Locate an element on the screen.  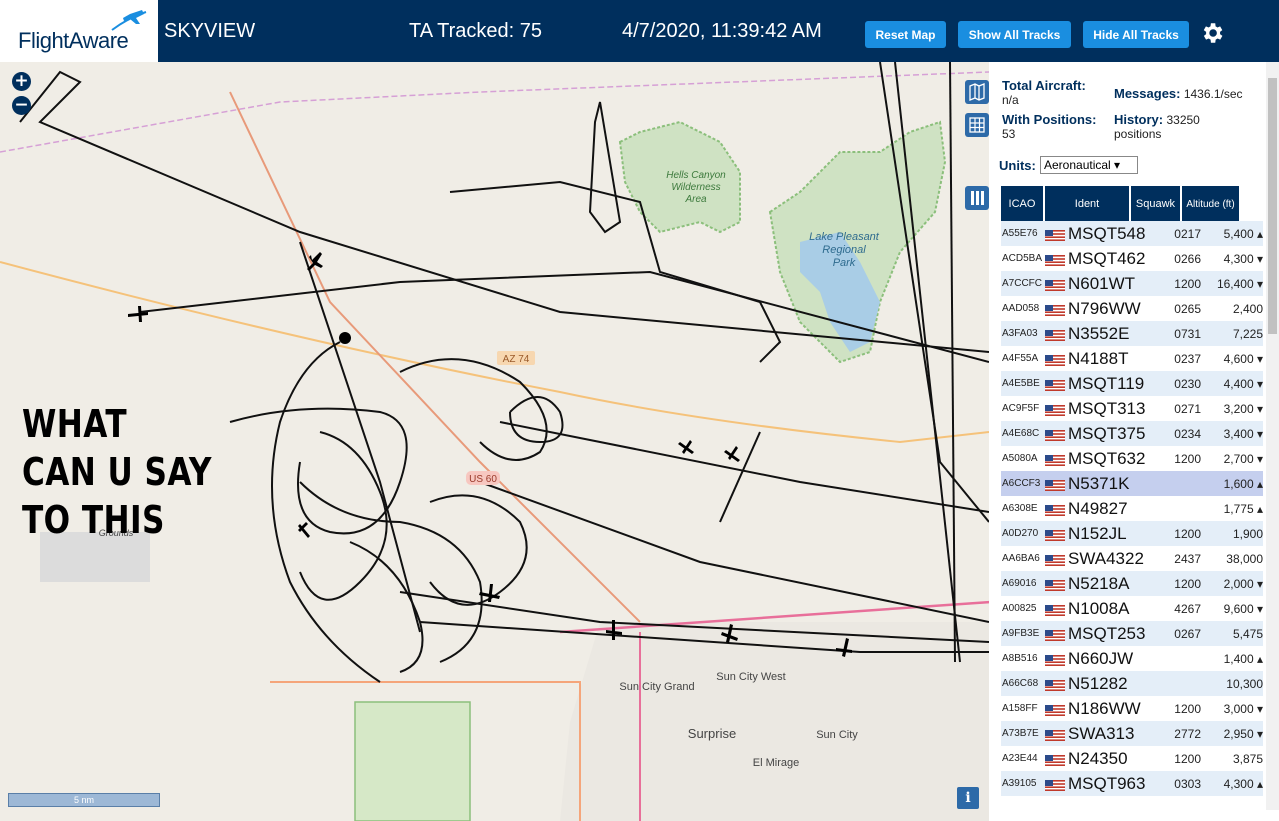
units-select: Aeronautical ▾ is located at coordinates (1089, 165).